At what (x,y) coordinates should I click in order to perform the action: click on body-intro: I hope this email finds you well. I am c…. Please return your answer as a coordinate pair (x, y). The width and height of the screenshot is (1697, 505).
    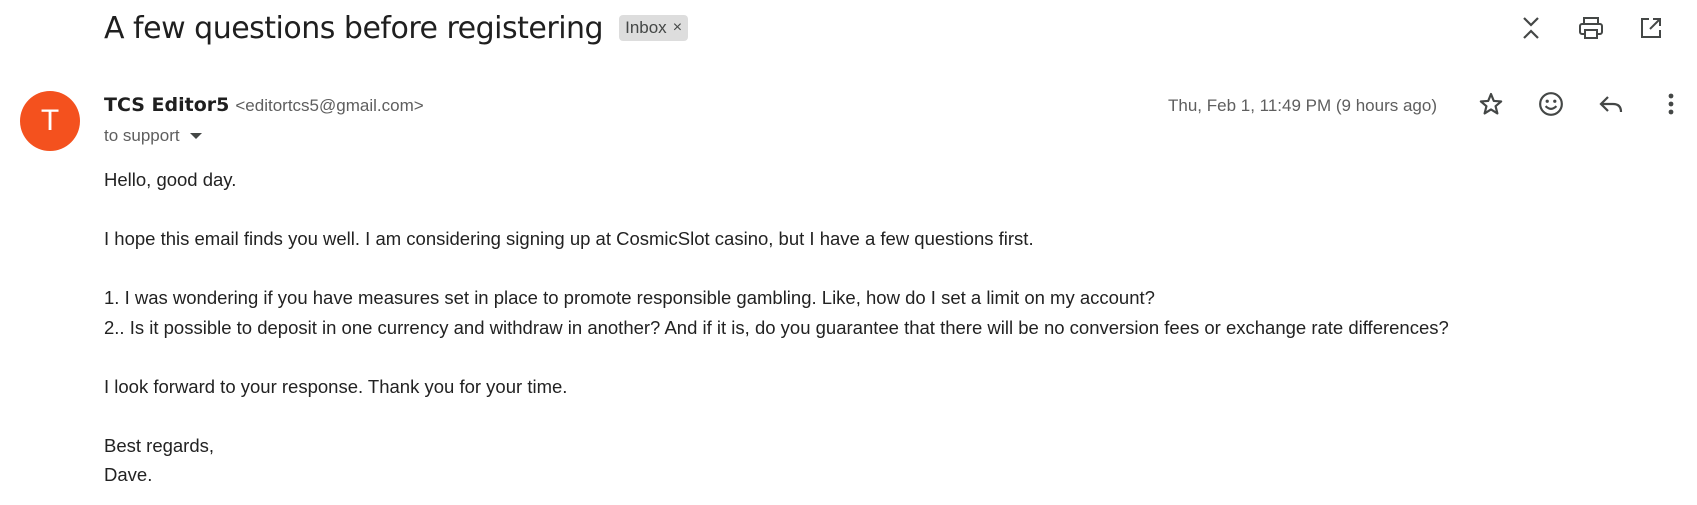
    Looking at the image, I should click on (569, 238).